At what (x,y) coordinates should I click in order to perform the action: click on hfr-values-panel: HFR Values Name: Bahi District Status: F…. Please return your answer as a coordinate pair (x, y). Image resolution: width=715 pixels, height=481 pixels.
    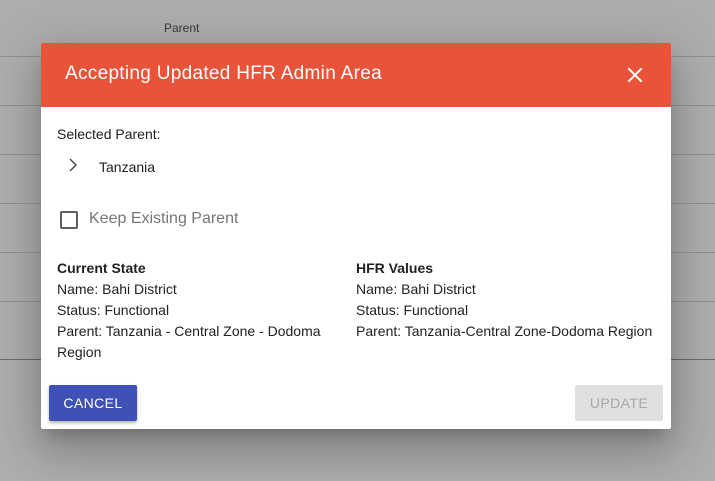
    Looking at the image, I should click on (506, 300).